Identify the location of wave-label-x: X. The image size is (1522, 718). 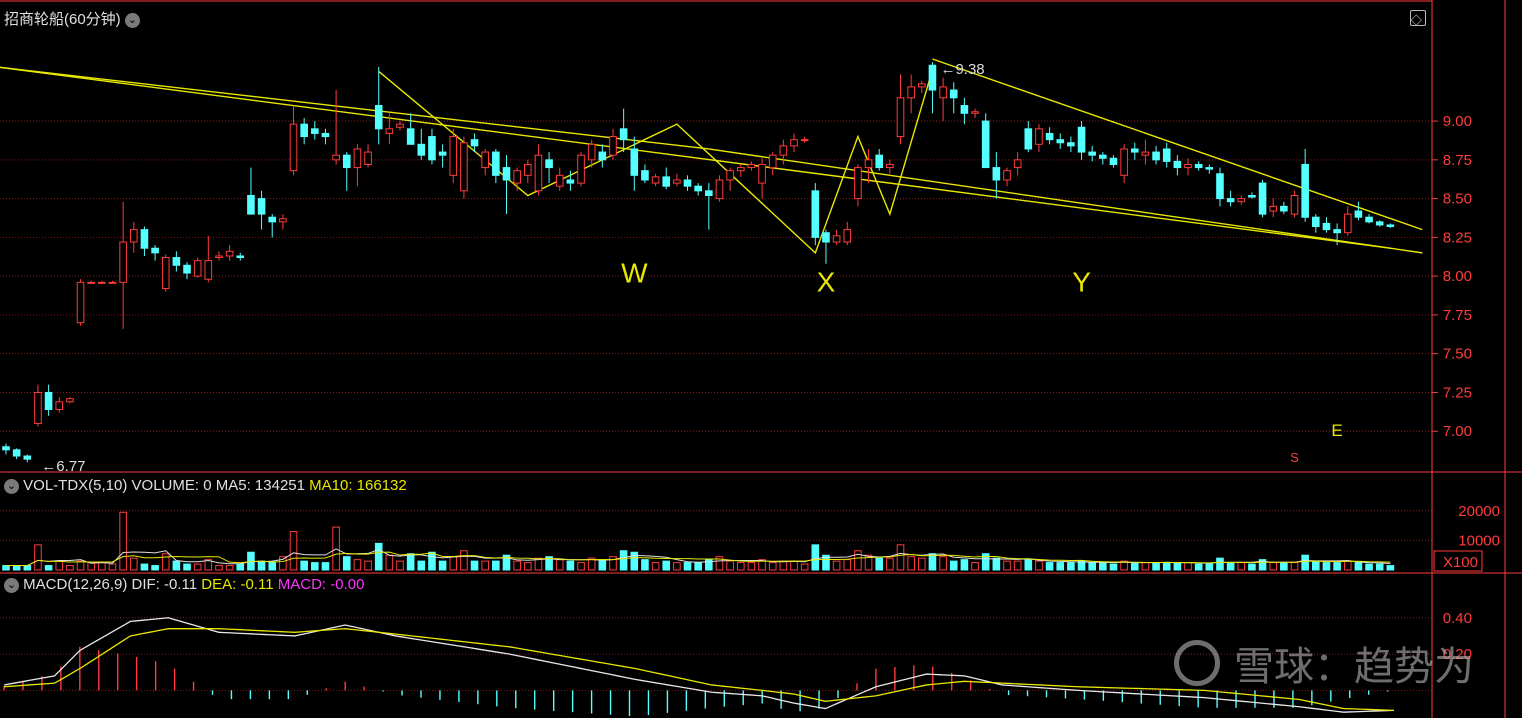
(826, 282).